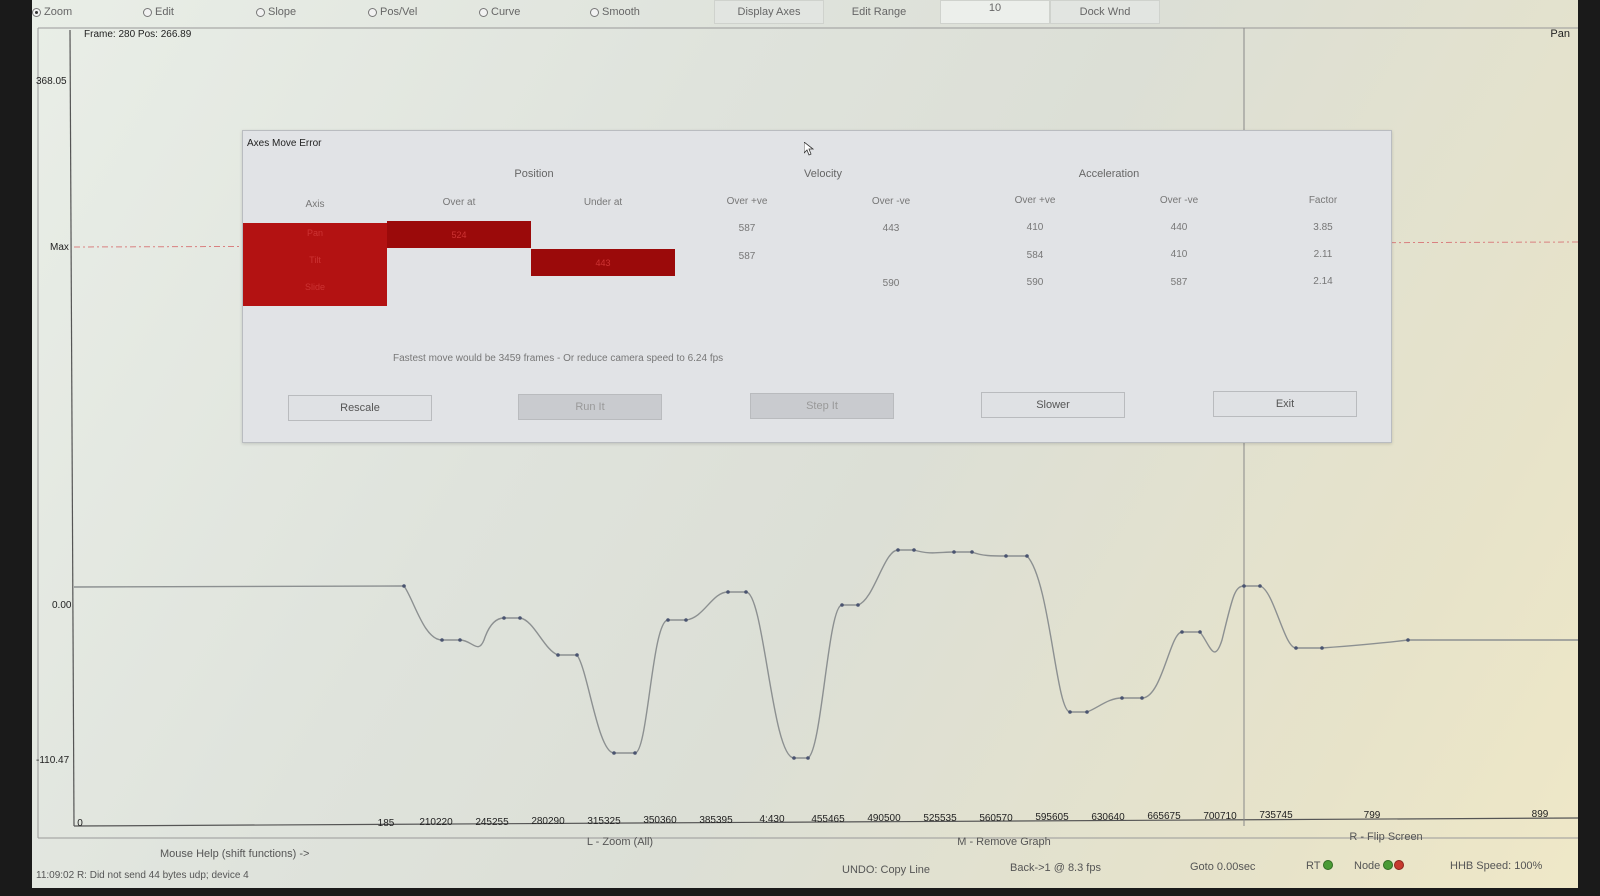 The width and height of the screenshot is (1600, 896). I want to click on x-help-right: R - Flip Screen, so click(1386, 837).